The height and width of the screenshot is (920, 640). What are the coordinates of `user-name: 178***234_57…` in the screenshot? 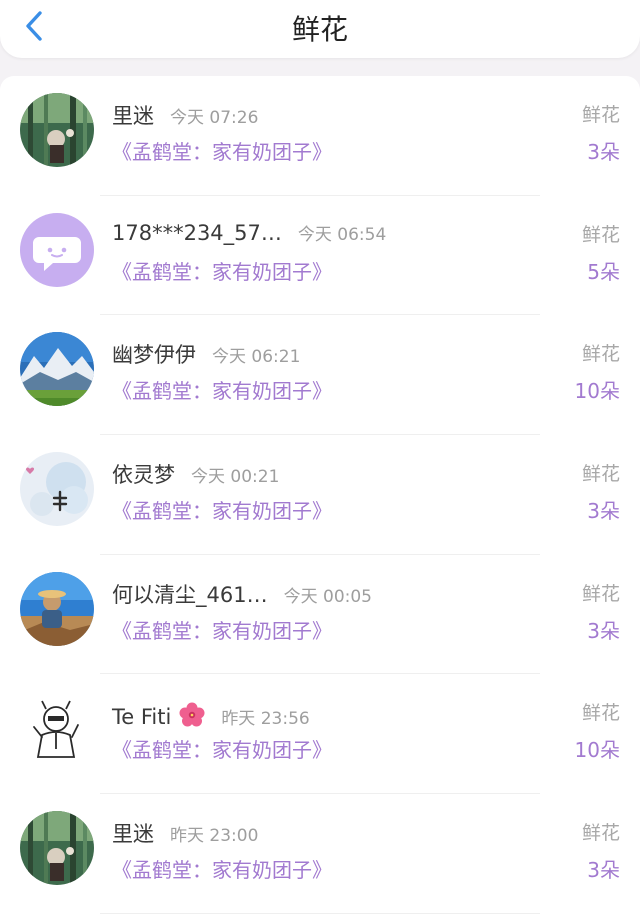 It's located at (197, 233).